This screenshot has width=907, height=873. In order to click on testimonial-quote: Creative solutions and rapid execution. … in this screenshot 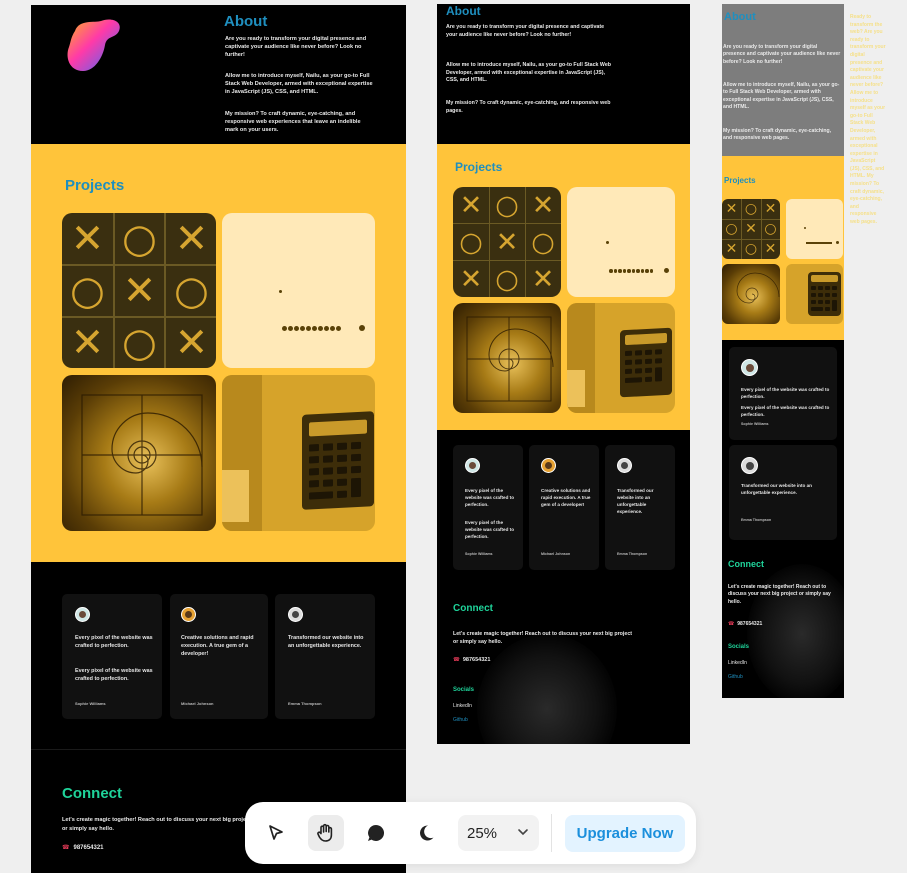, I will do `click(566, 497)`.